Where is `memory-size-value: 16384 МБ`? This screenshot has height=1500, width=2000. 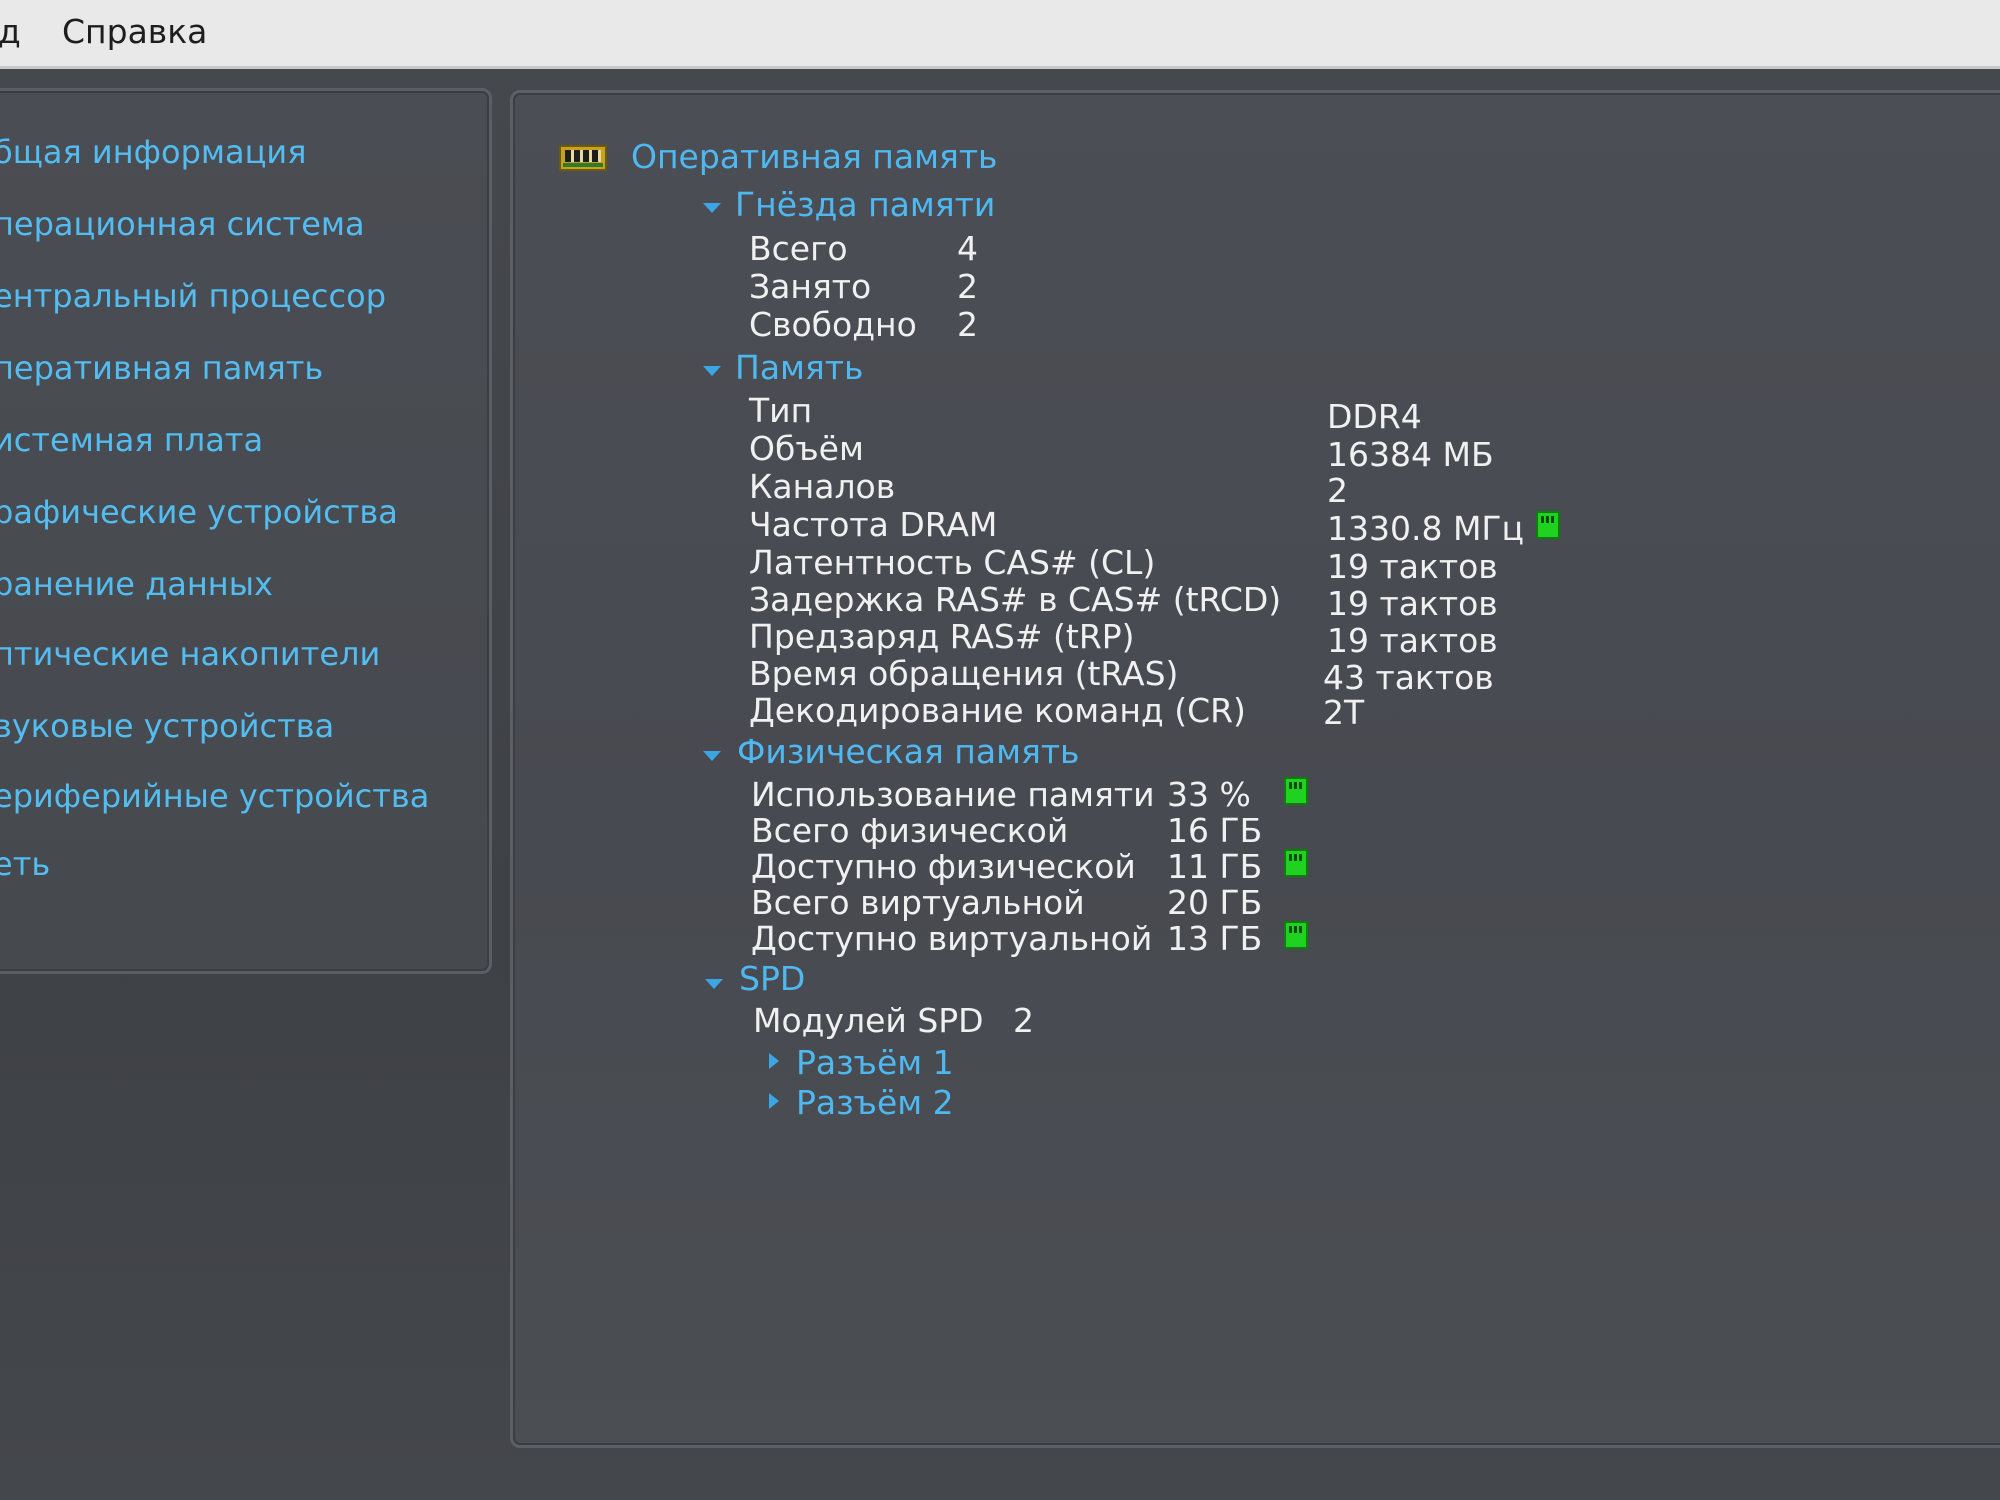 memory-size-value: 16384 МБ is located at coordinates (1410, 454).